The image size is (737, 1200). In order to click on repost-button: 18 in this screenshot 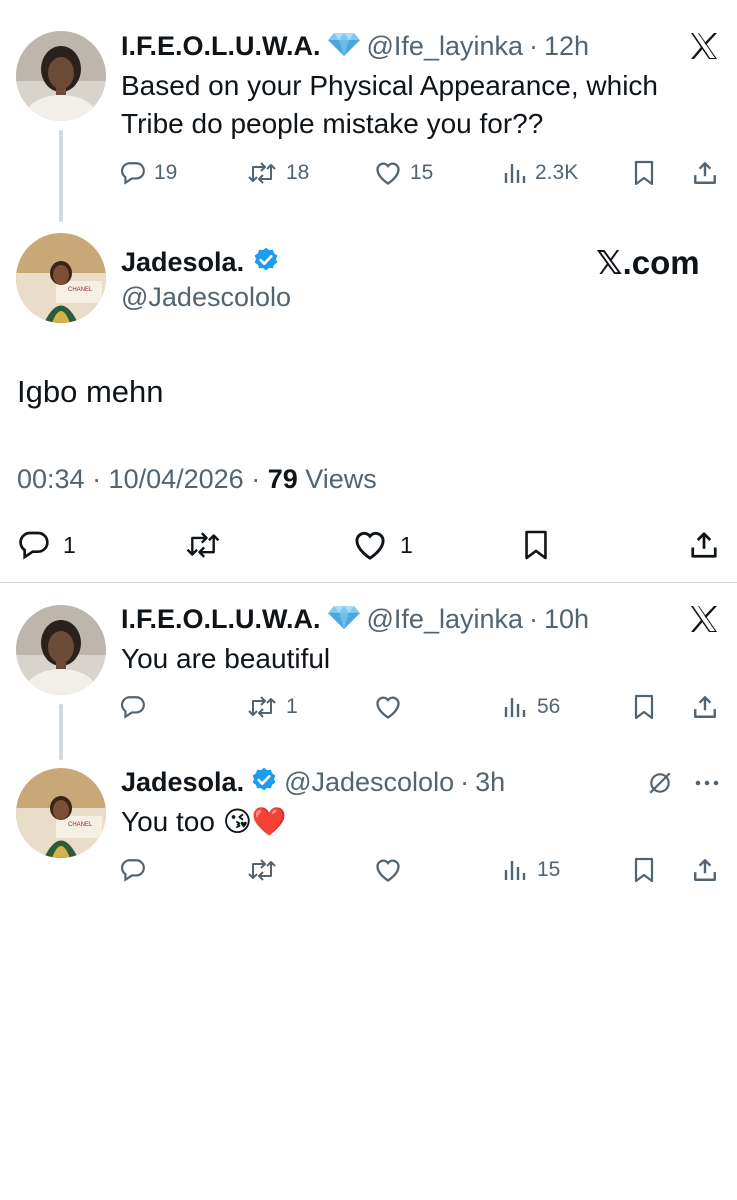, I will do `click(277, 173)`.